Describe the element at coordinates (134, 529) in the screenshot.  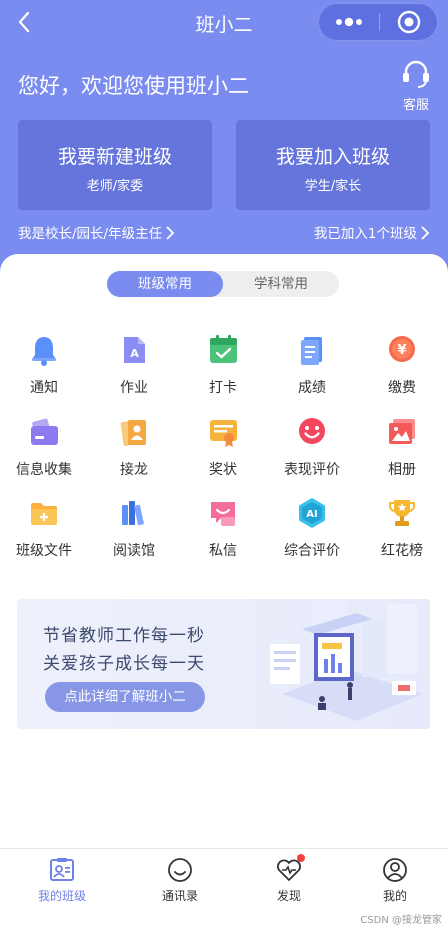
I see `grid-item-reading: 阅读馆` at that location.